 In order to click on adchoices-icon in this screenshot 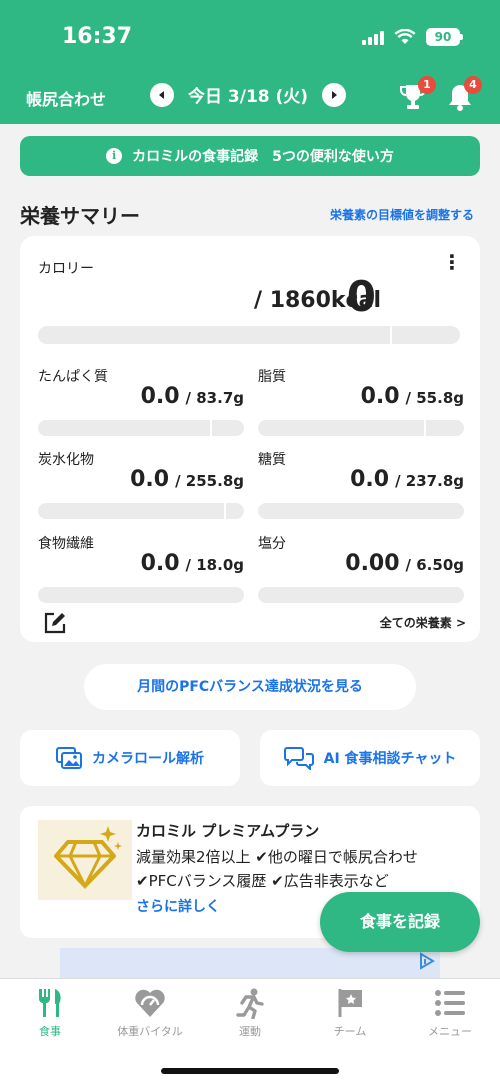, I will do `click(427, 961)`.